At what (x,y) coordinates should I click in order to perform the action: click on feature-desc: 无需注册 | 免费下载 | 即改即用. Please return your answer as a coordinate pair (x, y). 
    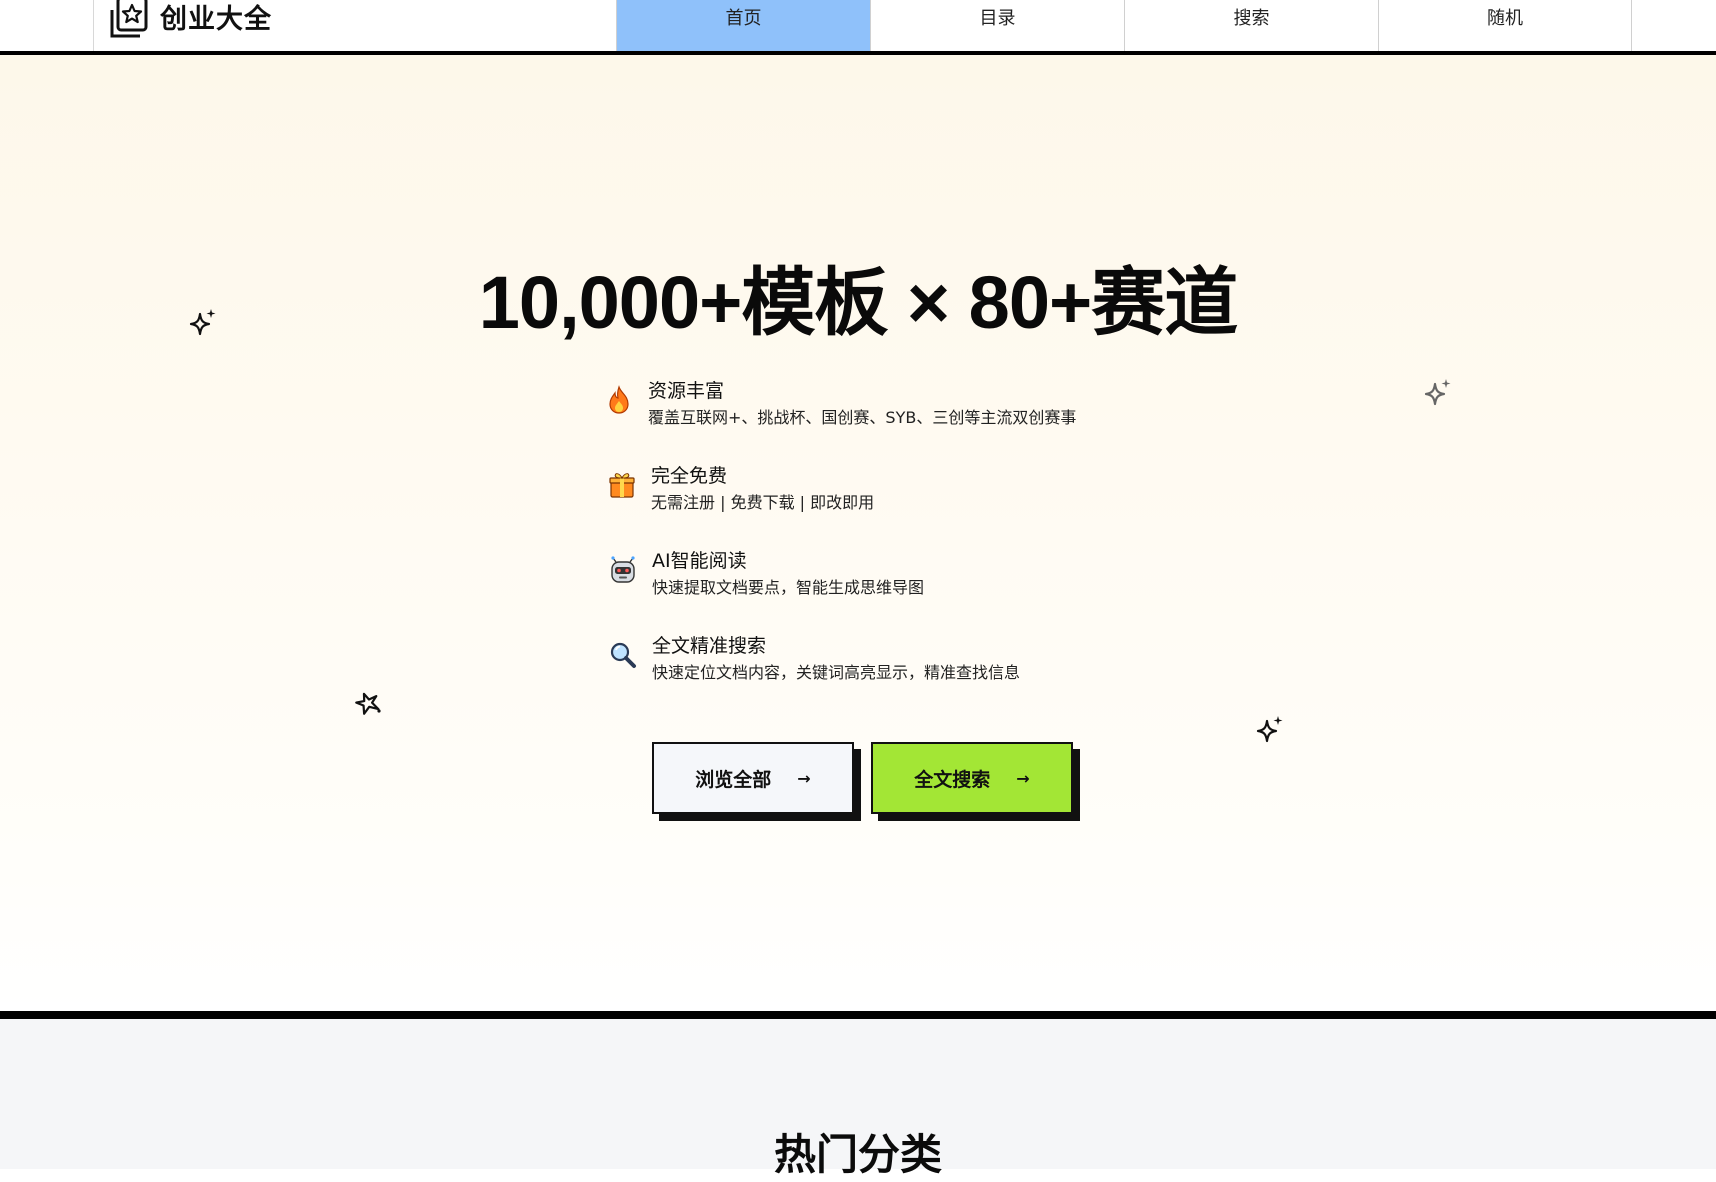
    Looking at the image, I should click on (763, 502).